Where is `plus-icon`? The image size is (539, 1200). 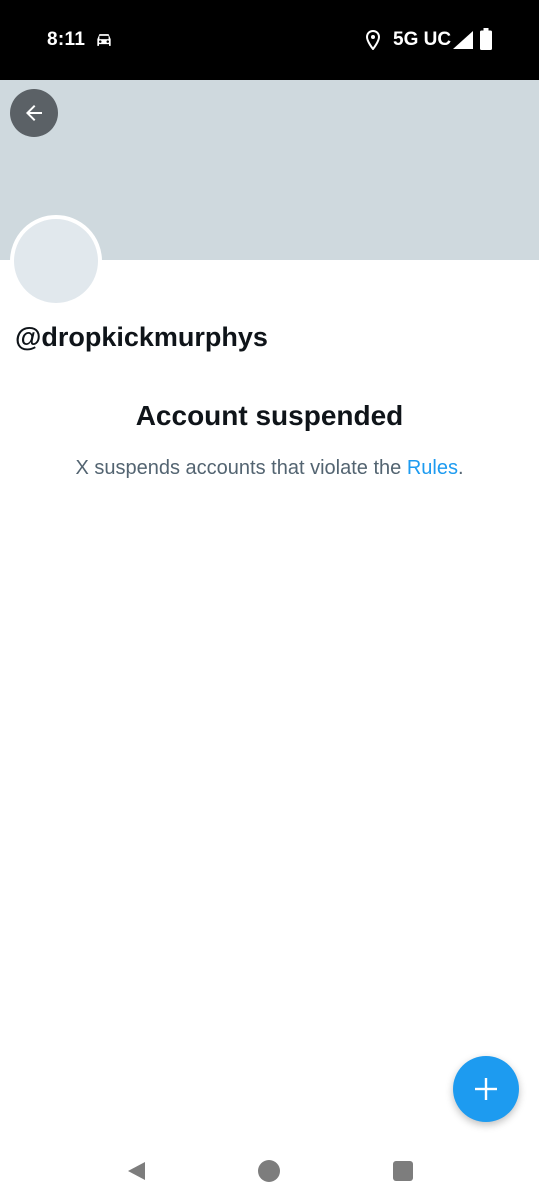 plus-icon is located at coordinates (486, 1089).